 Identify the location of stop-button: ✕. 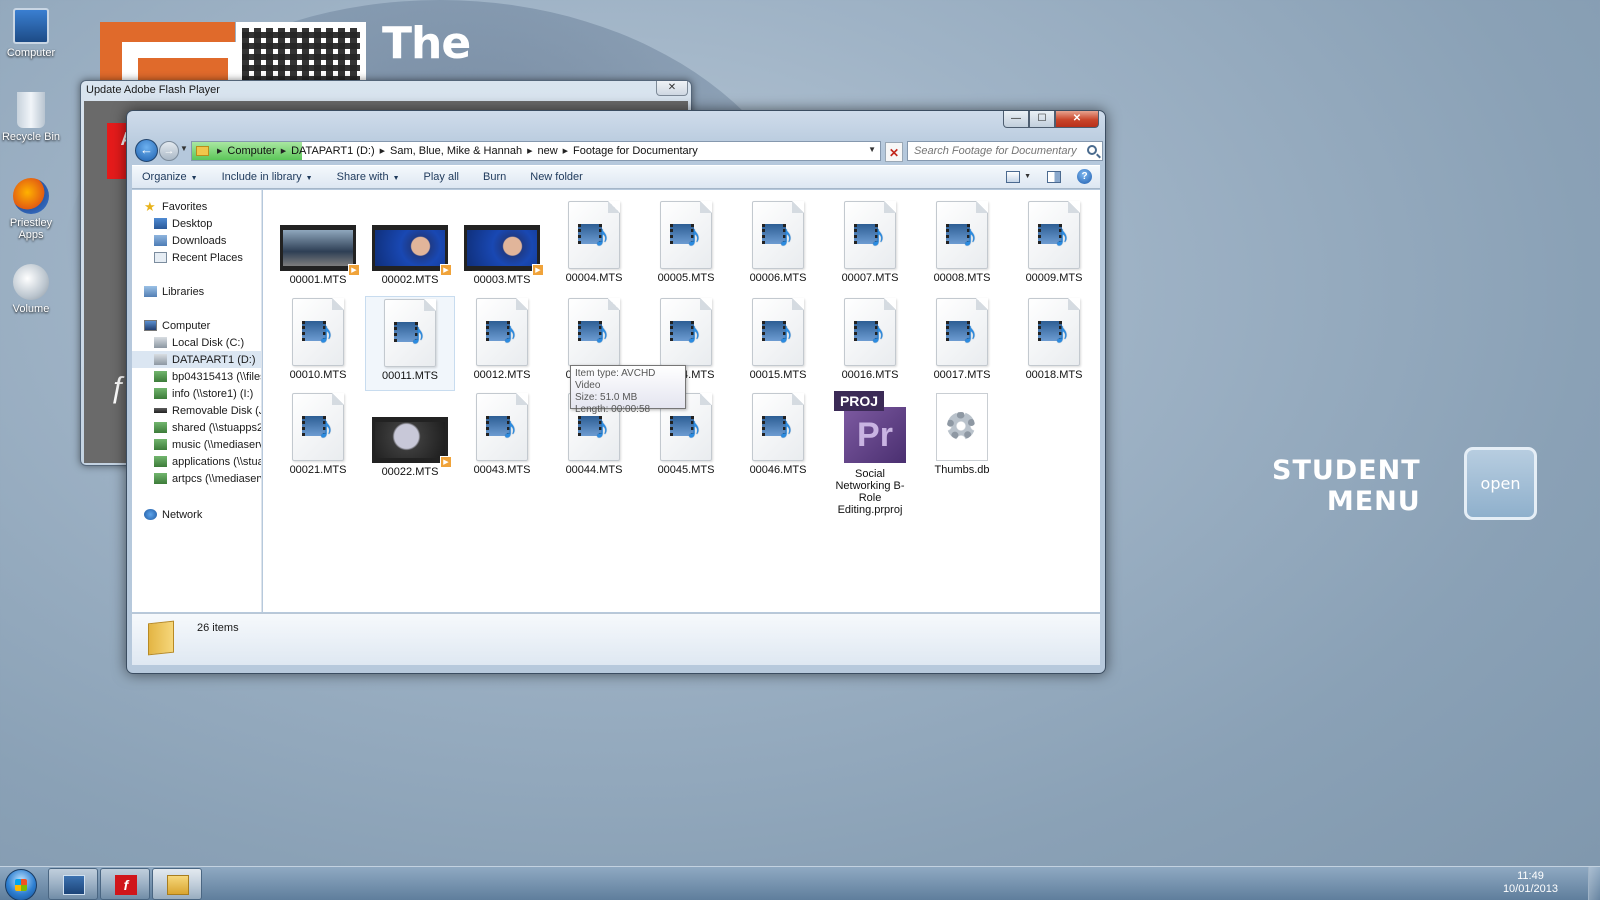
(894, 152).